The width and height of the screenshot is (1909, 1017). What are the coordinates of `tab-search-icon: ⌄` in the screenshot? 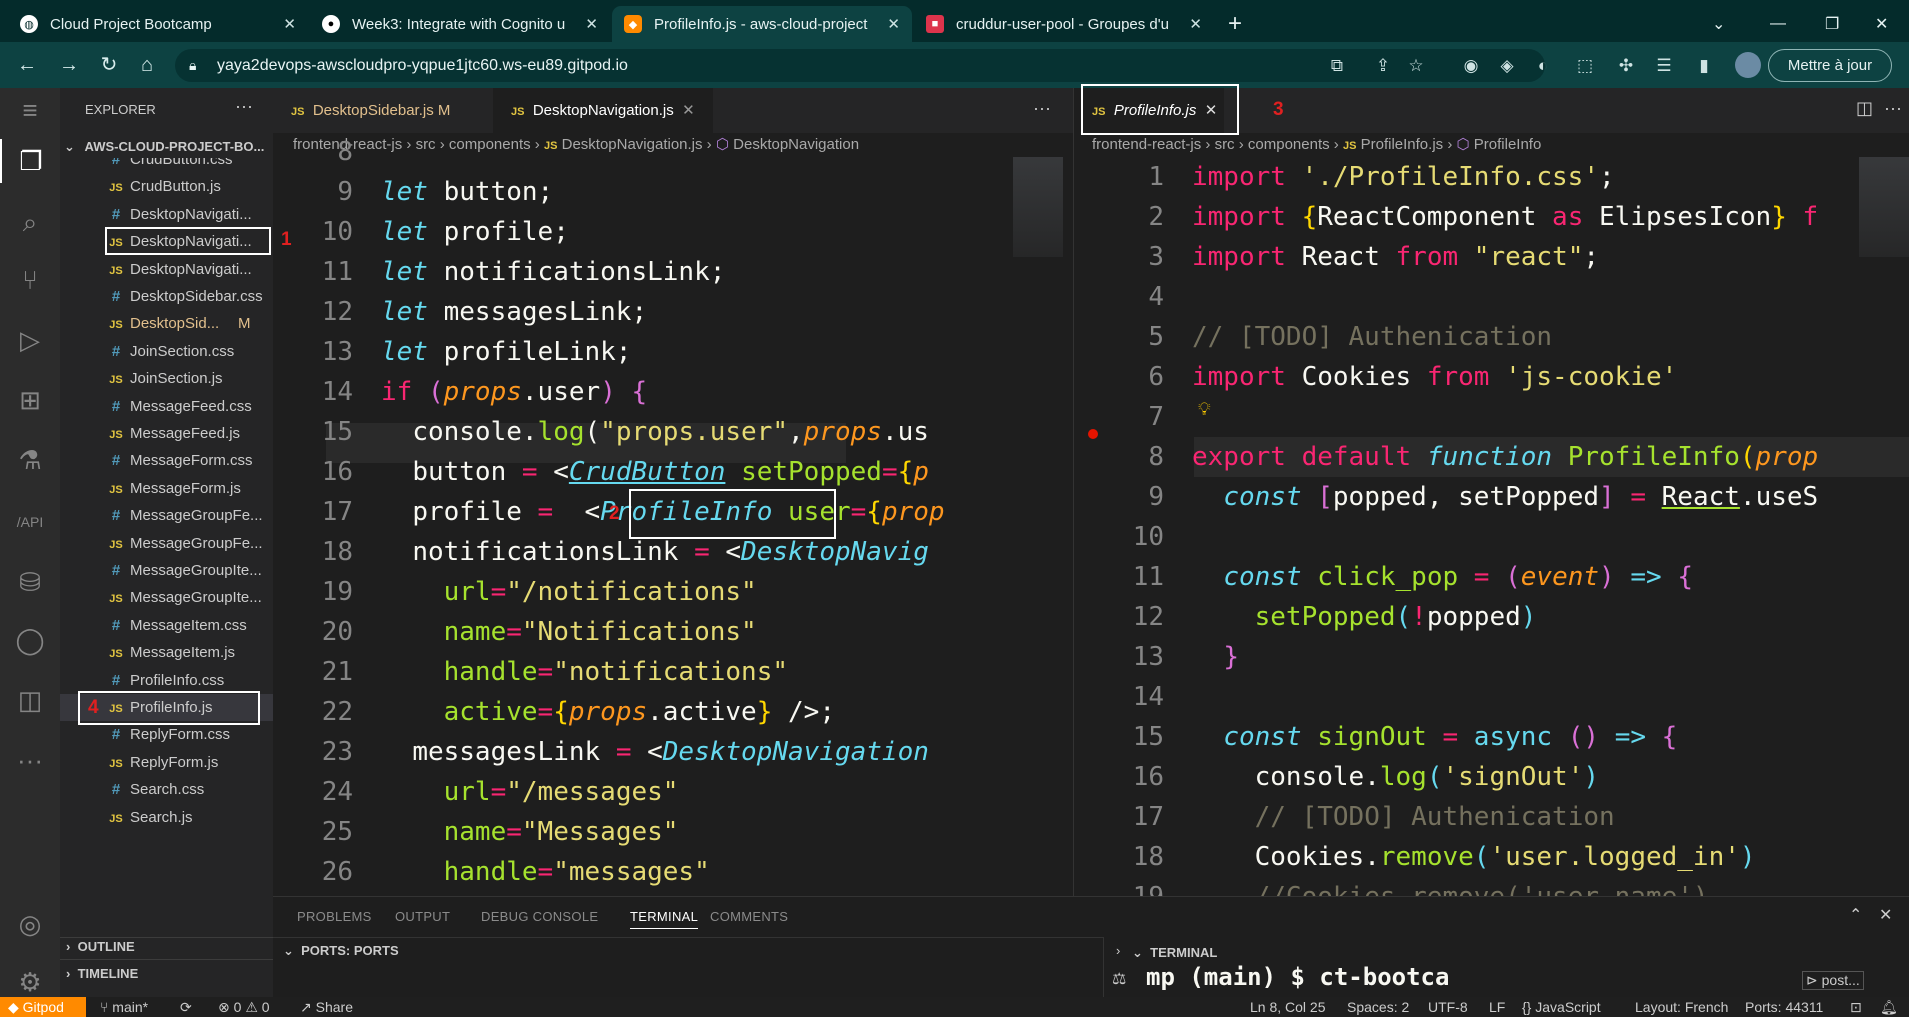 It's located at (1720, 24).